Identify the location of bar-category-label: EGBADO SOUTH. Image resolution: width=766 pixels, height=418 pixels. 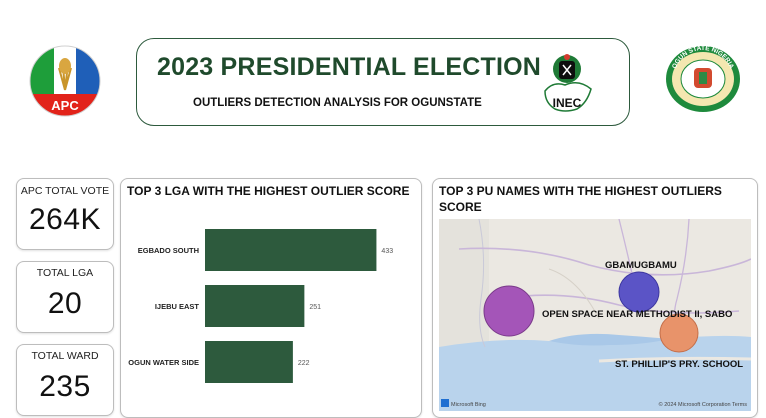
(168, 250).